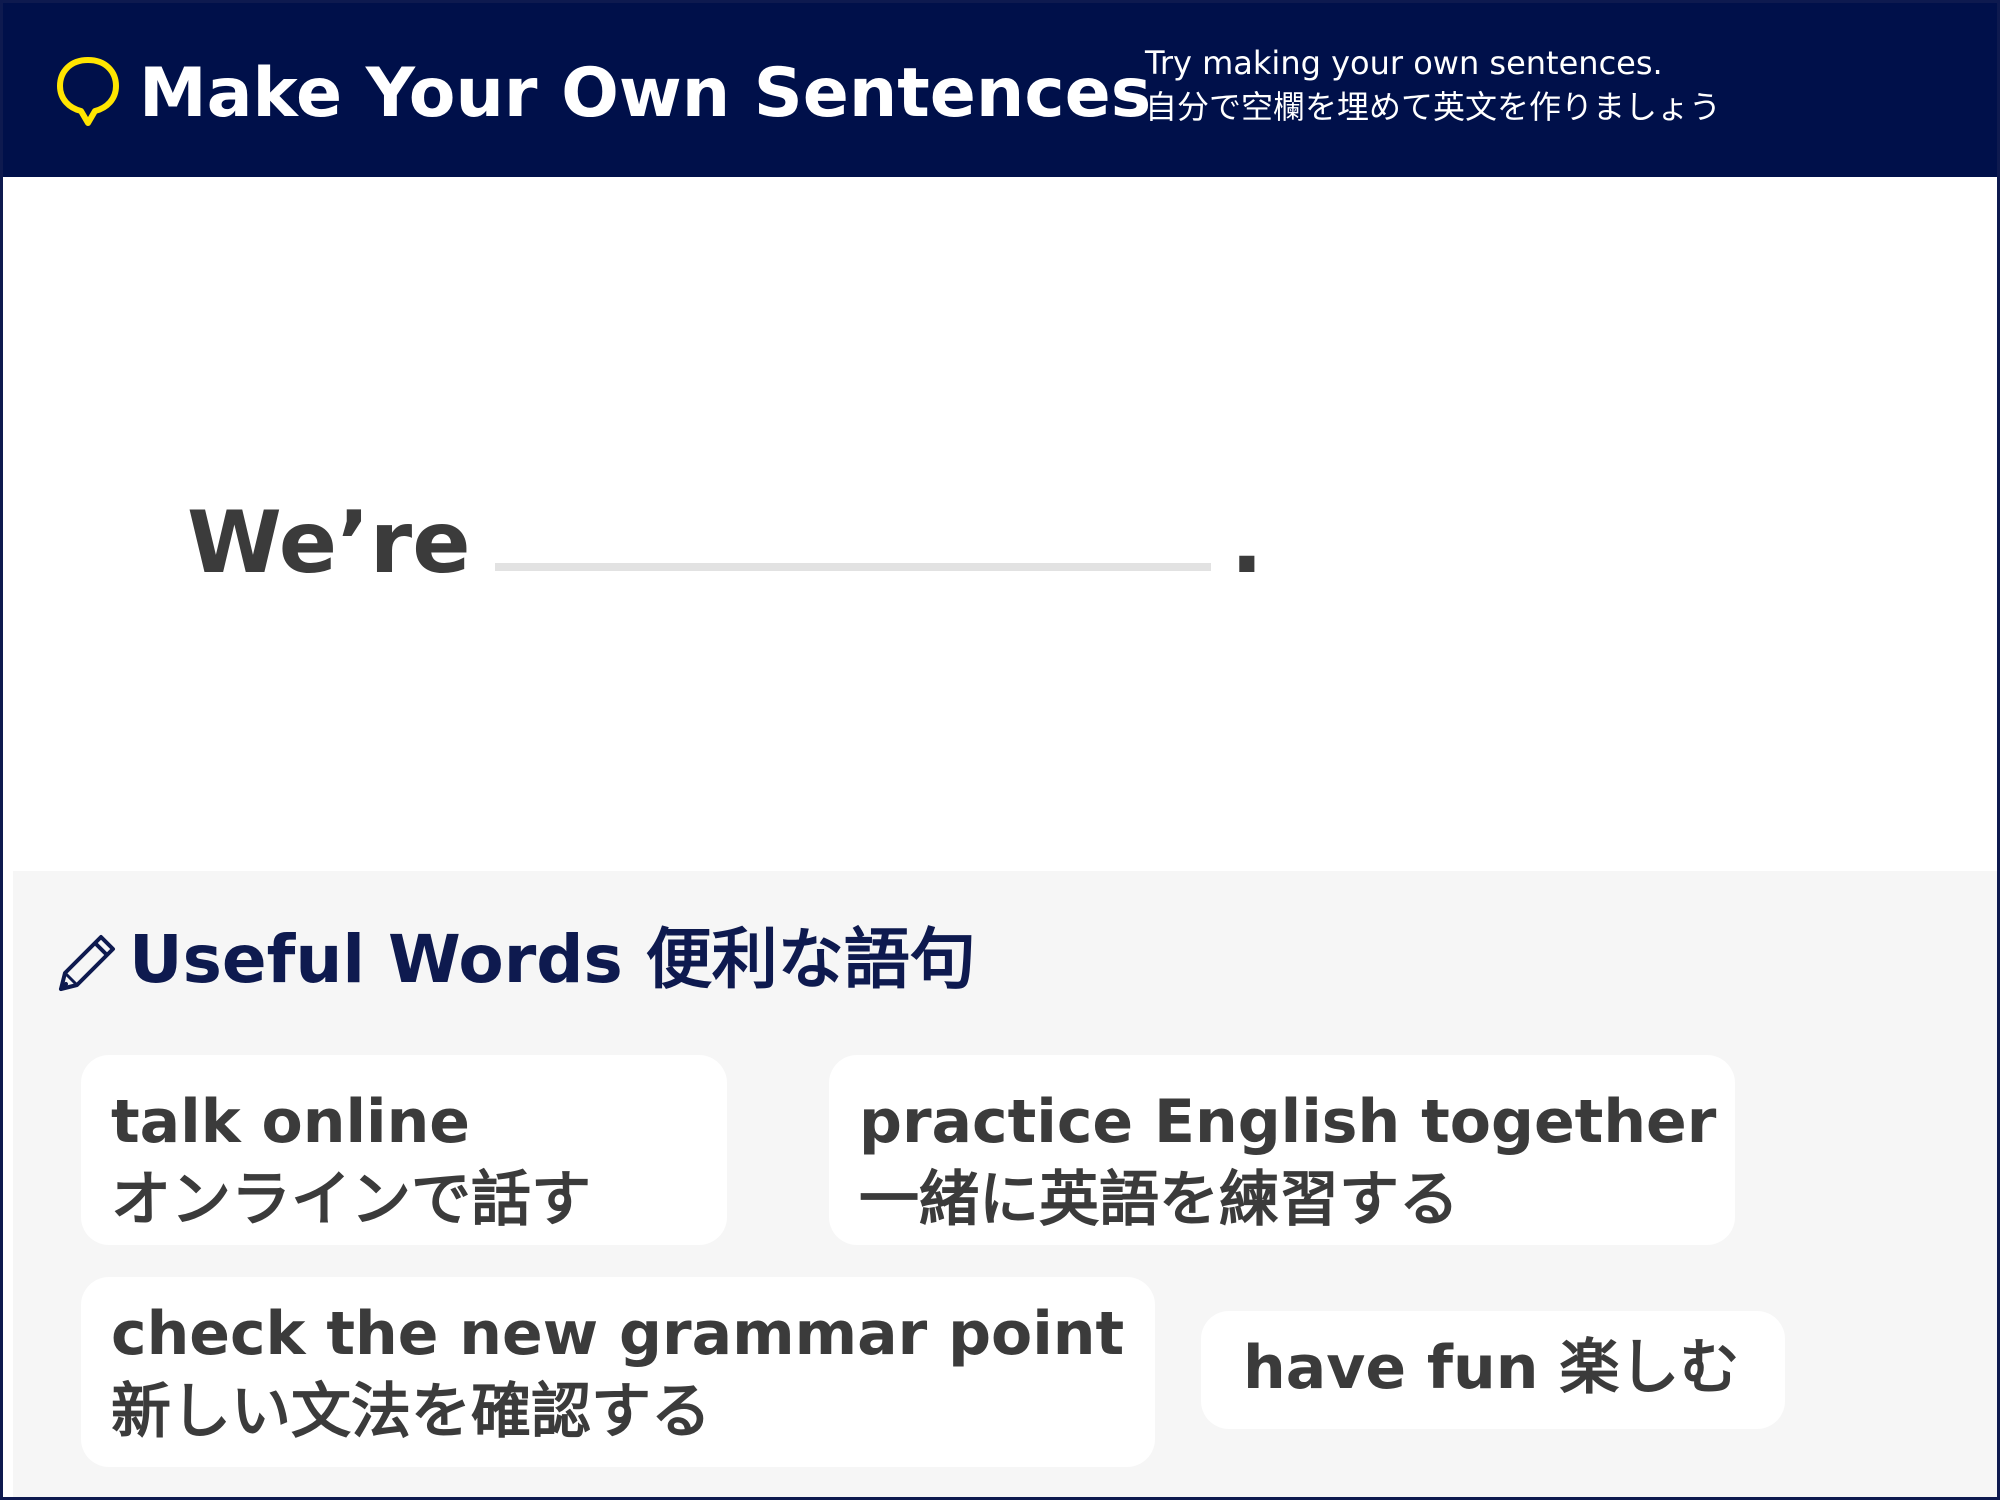 The width and height of the screenshot is (2000, 1500). Describe the element at coordinates (351, 1200) in the screenshot. I see `word-japanese: オンラインで話す` at that location.